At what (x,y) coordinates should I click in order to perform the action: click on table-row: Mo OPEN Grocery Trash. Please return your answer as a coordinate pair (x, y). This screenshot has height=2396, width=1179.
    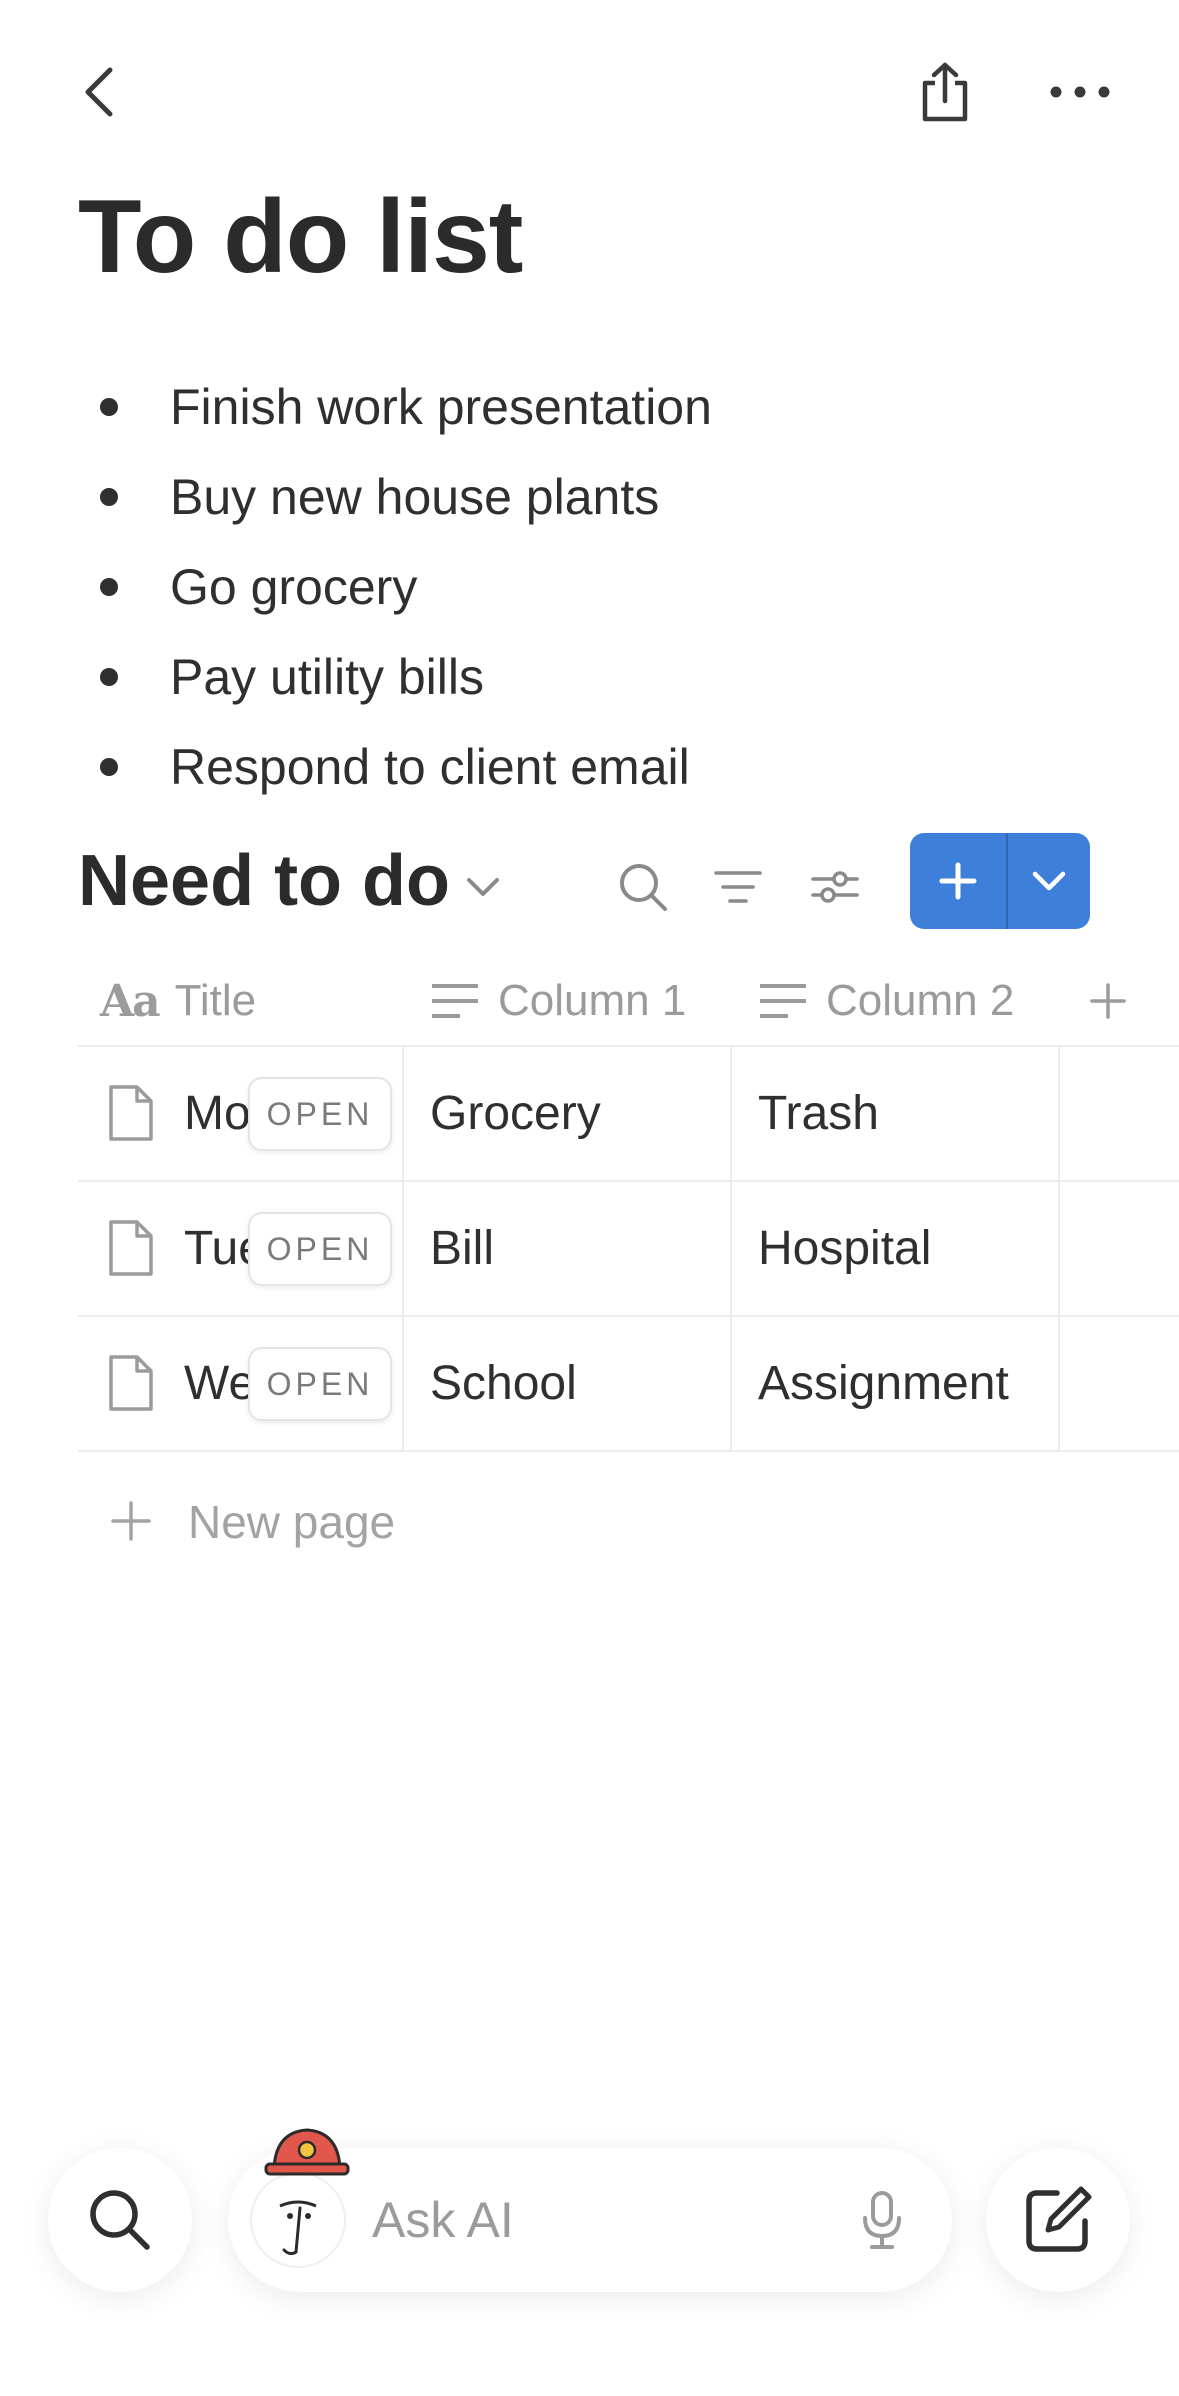
    Looking at the image, I should click on (628, 1114).